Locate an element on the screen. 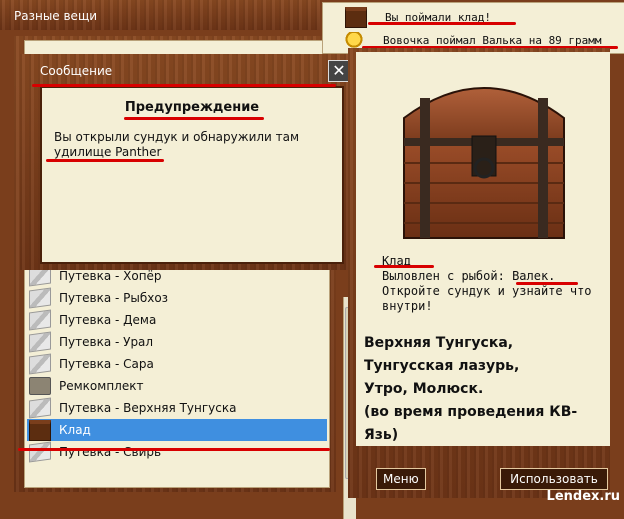 The height and width of the screenshot is (519, 624). list-item-selected: Клад is located at coordinates (177, 430).